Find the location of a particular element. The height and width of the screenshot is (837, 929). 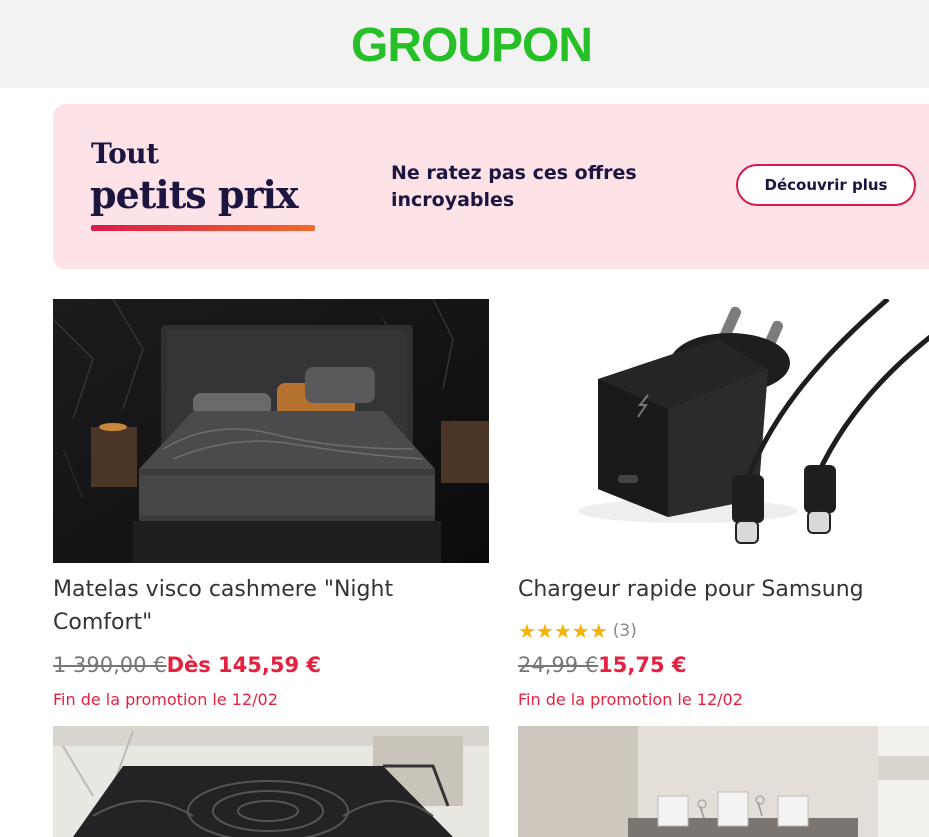

rating-count: (3) is located at coordinates (624, 631).